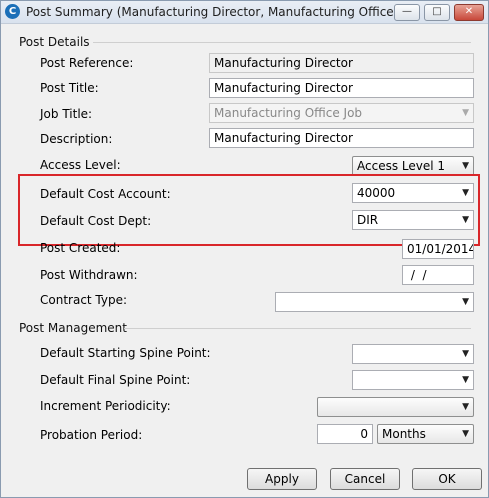 Image resolution: width=489 pixels, height=498 pixels. Describe the element at coordinates (341, 138) in the screenshot. I see `description-input: Manufacturing Director` at that location.